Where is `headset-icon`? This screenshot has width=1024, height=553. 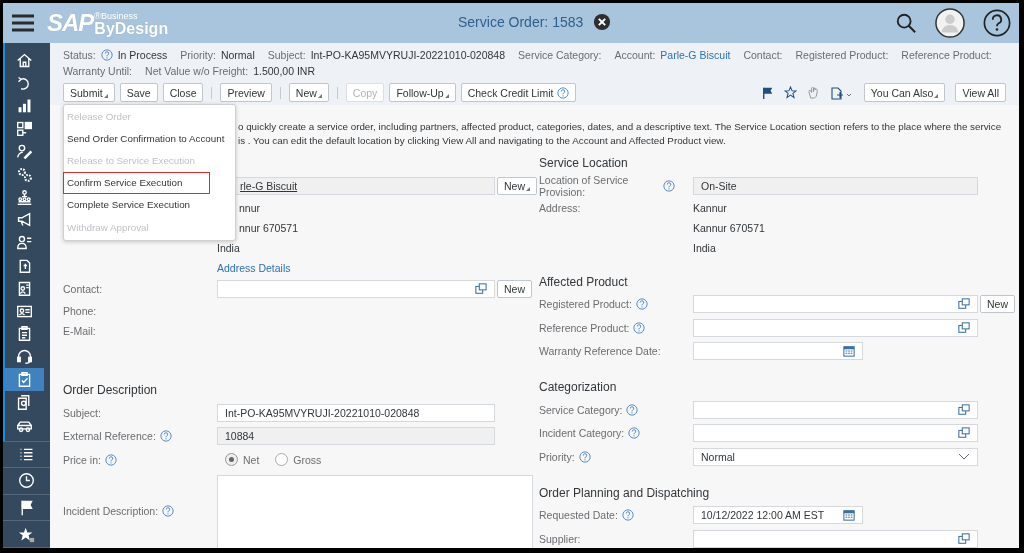
headset-icon is located at coordinates (24, 357).